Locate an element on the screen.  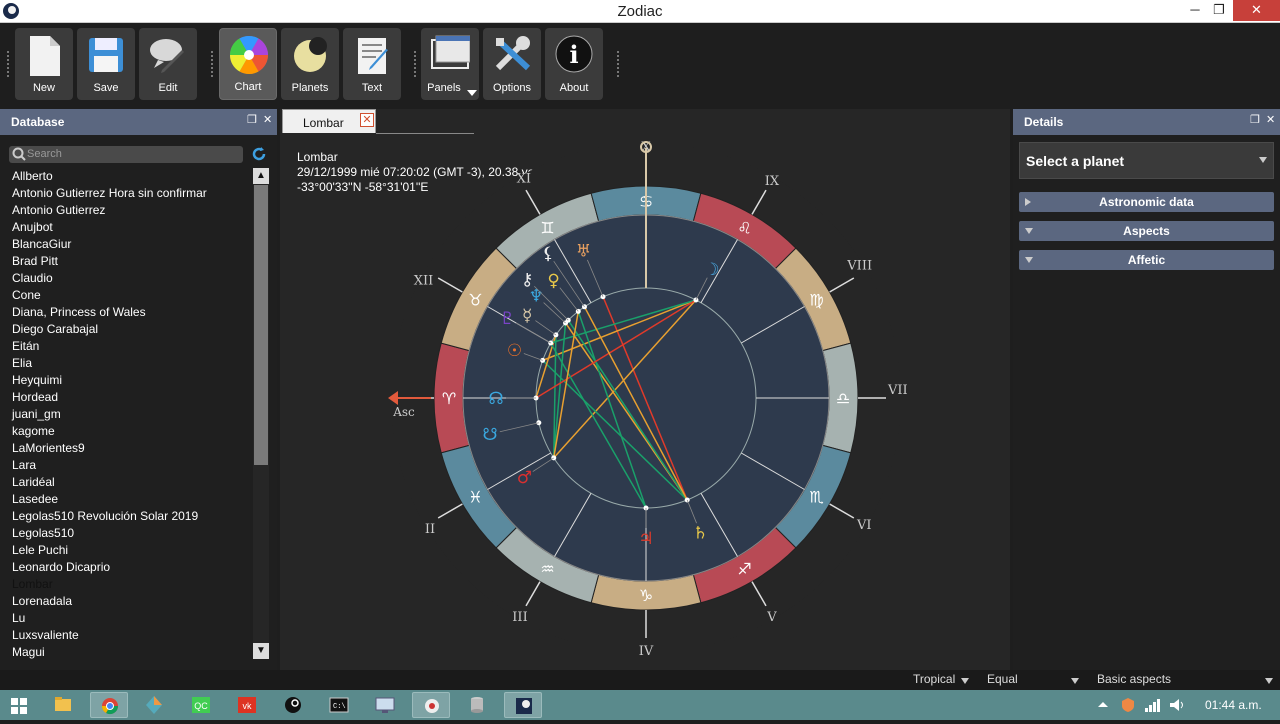
database-title: Database is located at coordinates (38, 122).